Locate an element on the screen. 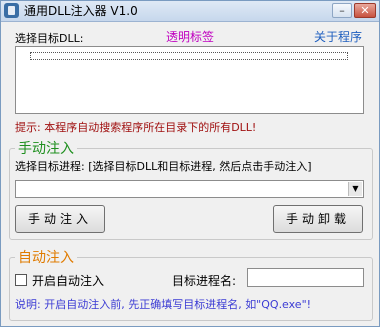  minimize-button: – is located at coordinates (342, 10).